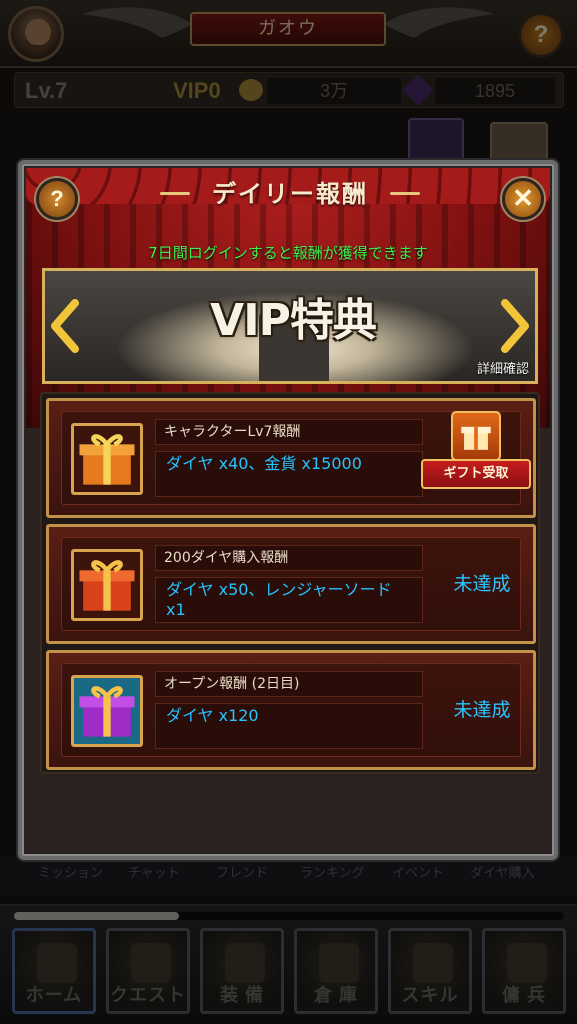 The height and width of the screenshot is (1024, 577). What do you see at coordinates (288, 253) in the screenshot?
I see `login-hint-text: 7日間ログインすると報酬が獲得できます` at bounding box center [288, 253].